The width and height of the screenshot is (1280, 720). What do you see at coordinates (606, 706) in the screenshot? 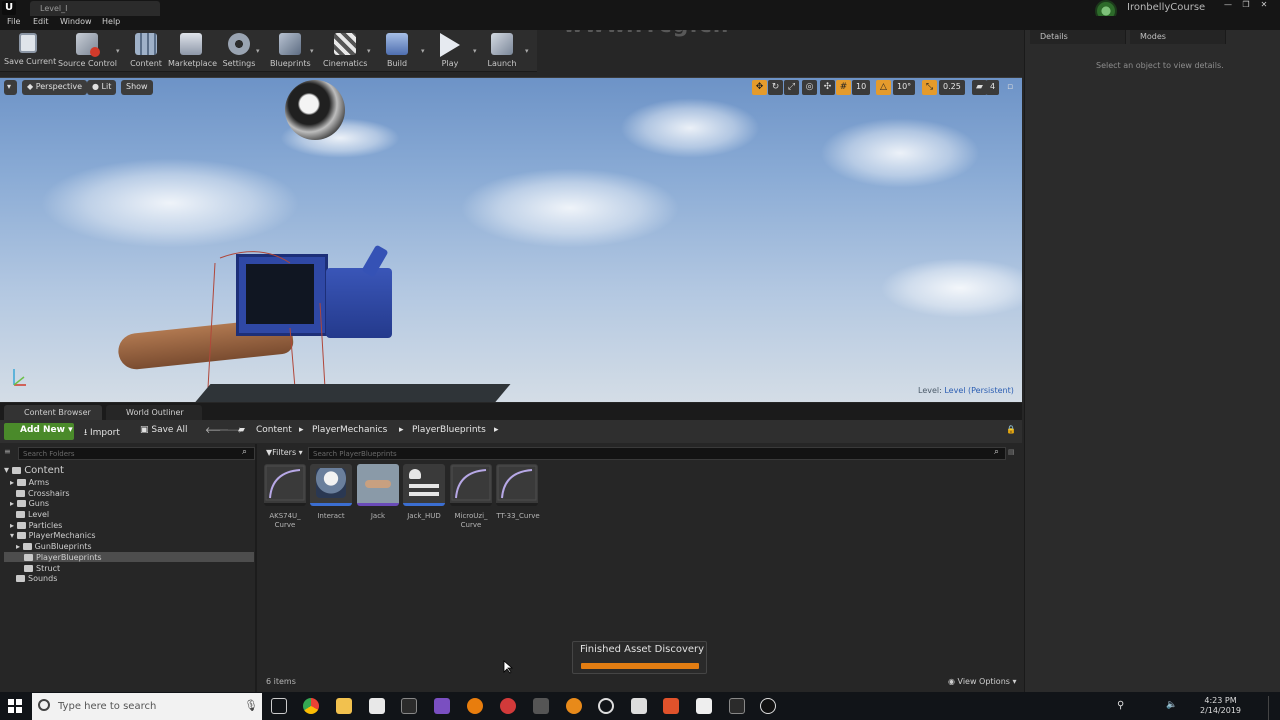
I see `steam-icon` at bounding box center [606, 706].